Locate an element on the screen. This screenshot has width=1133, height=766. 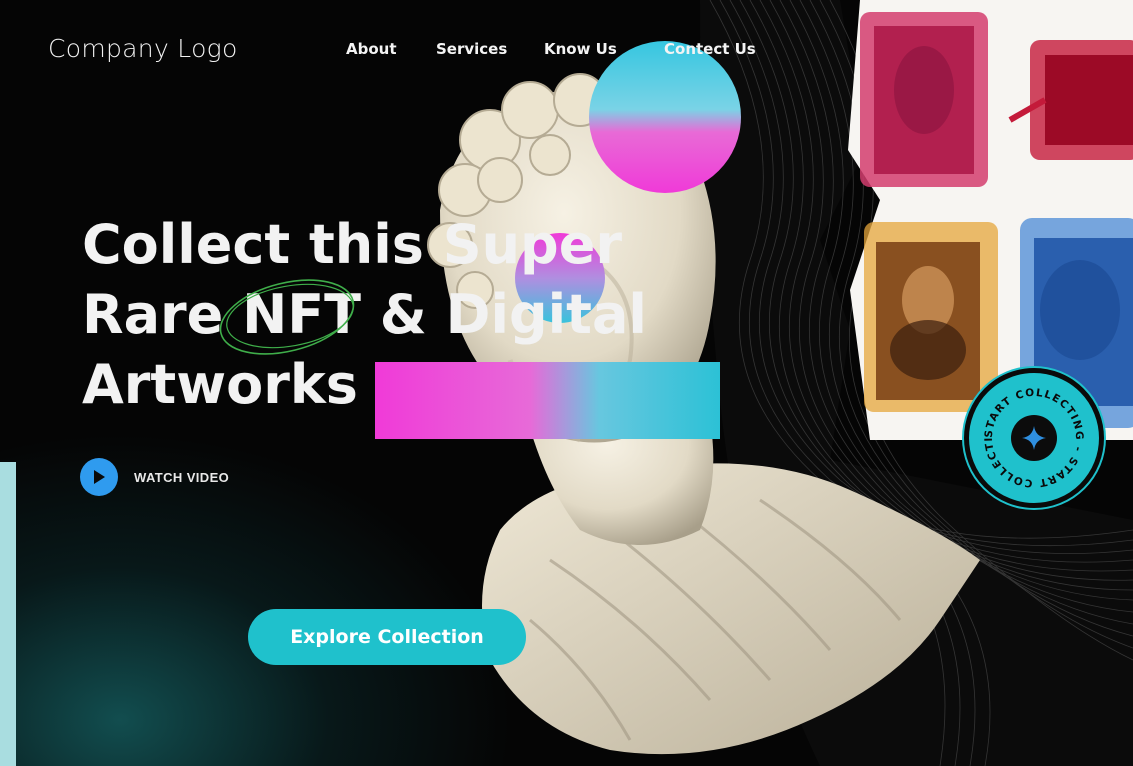
headline-line-3: Artworks is located at coordinates (220, 384).